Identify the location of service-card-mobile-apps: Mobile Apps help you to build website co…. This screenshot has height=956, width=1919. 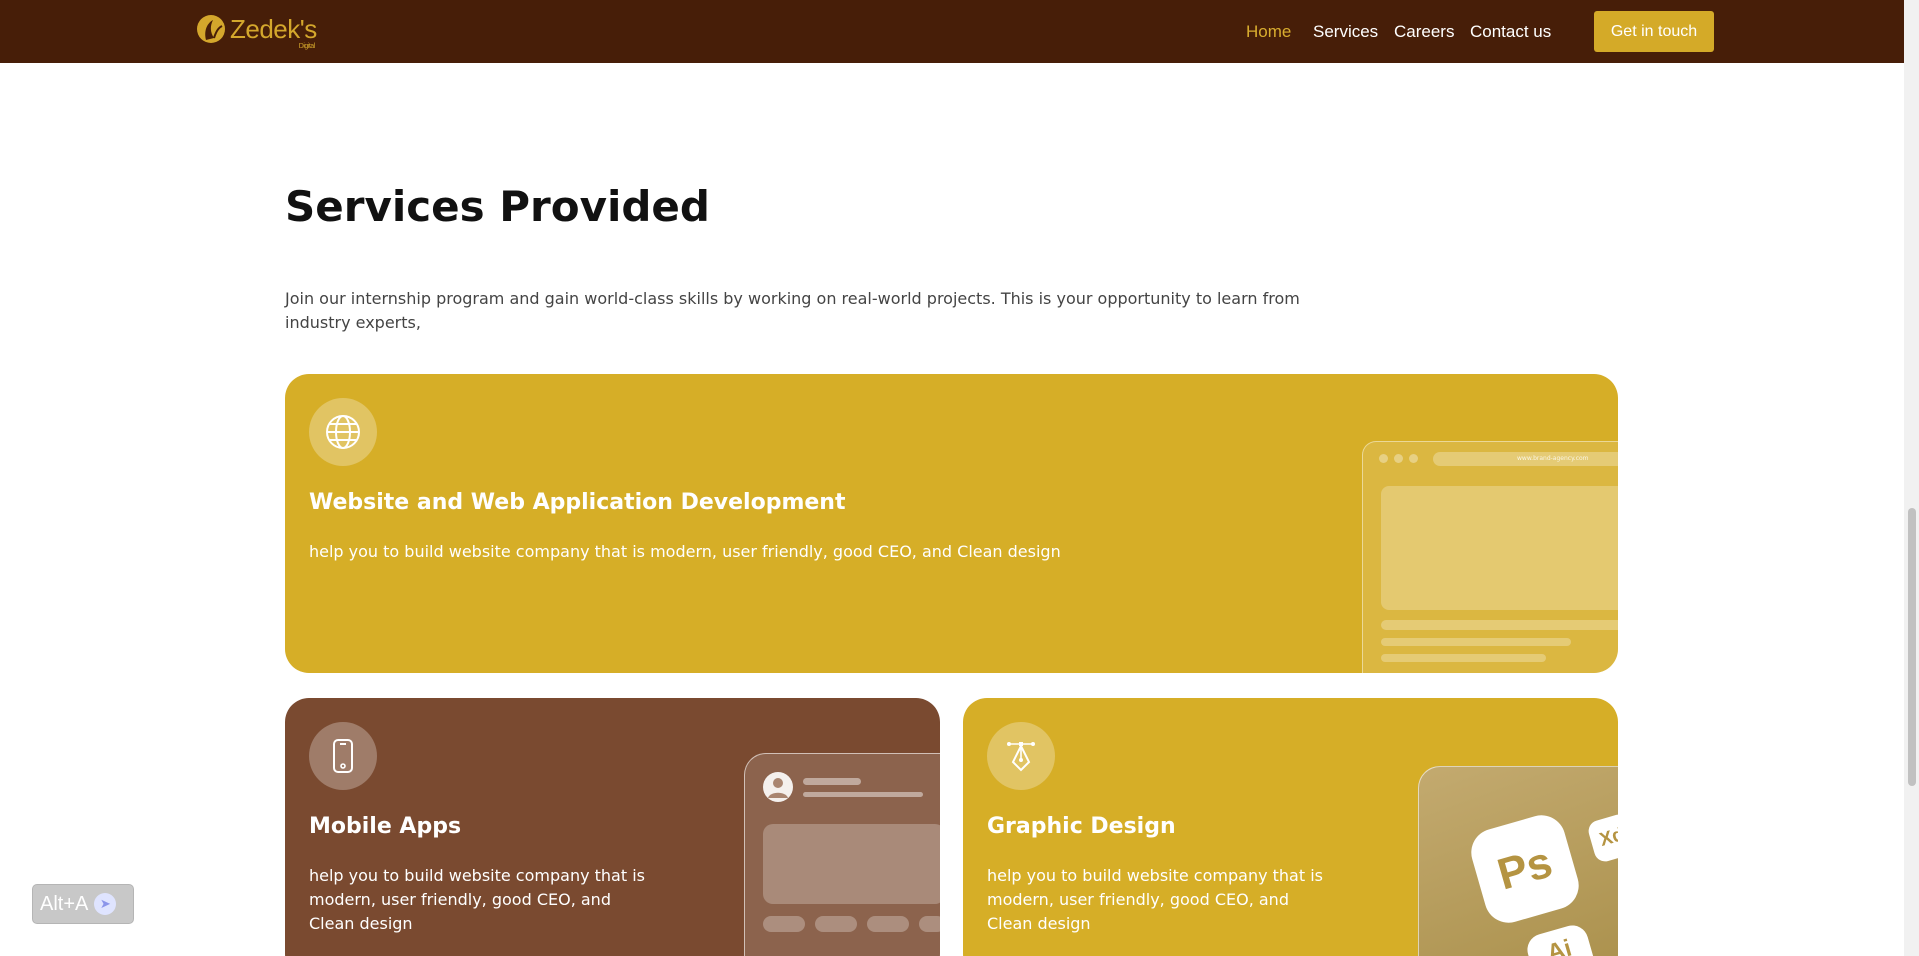
(612, 827).